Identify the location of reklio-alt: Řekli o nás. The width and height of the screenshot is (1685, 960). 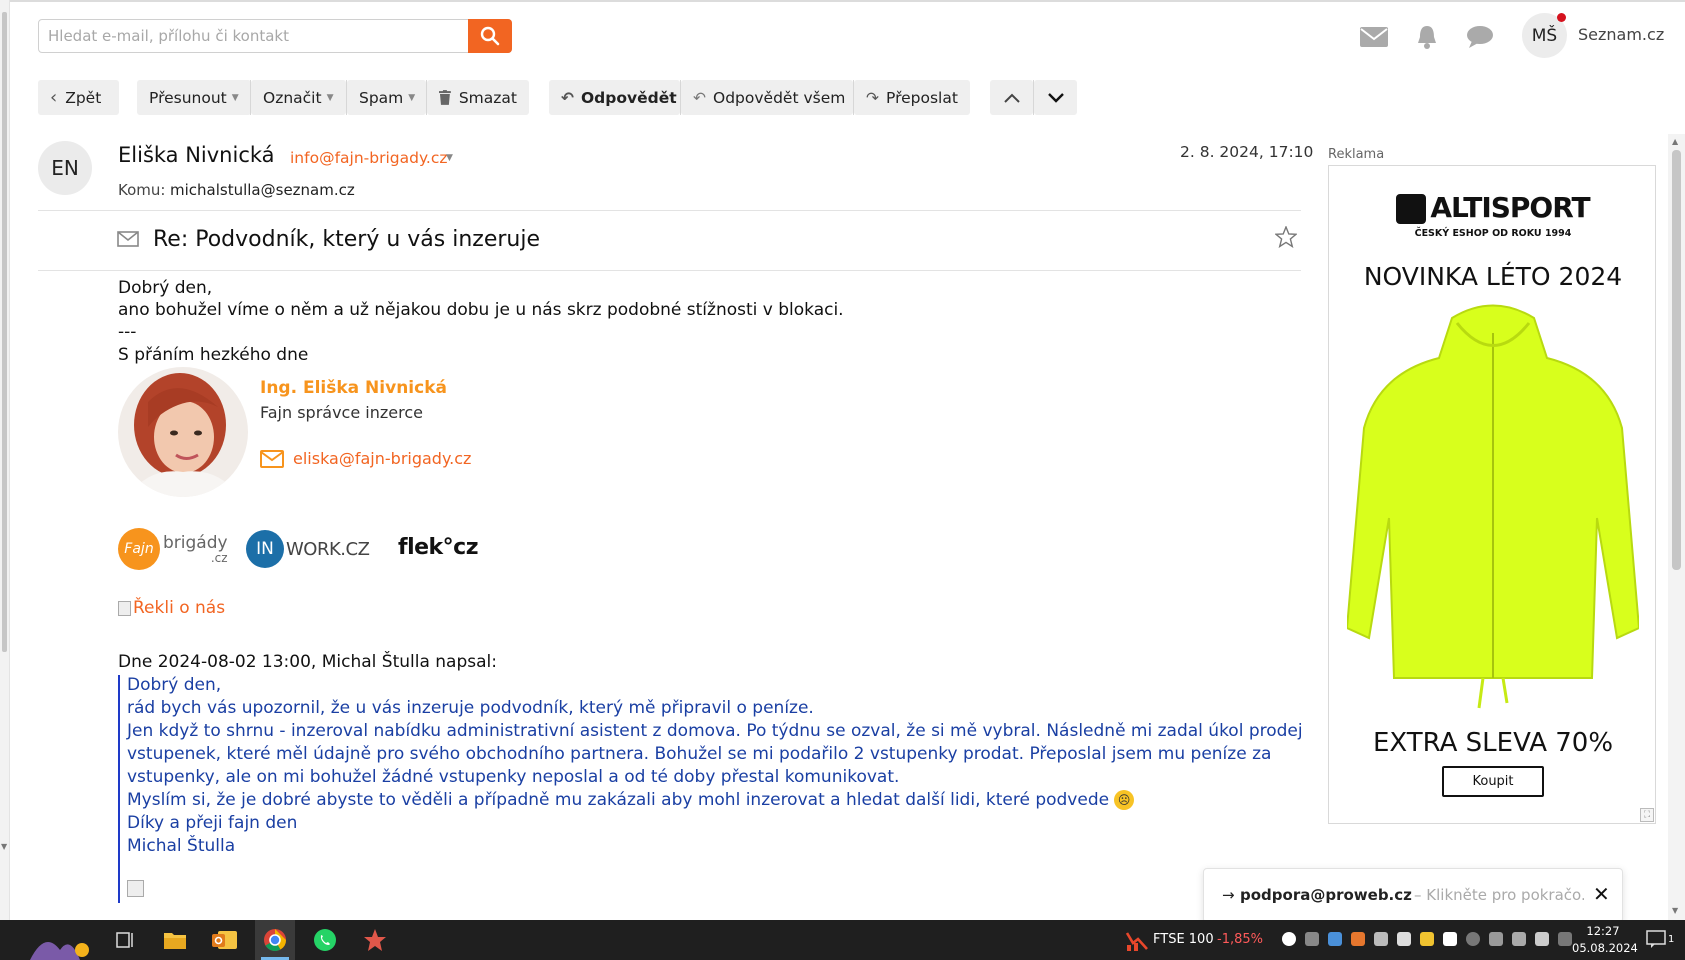
(179, 608).